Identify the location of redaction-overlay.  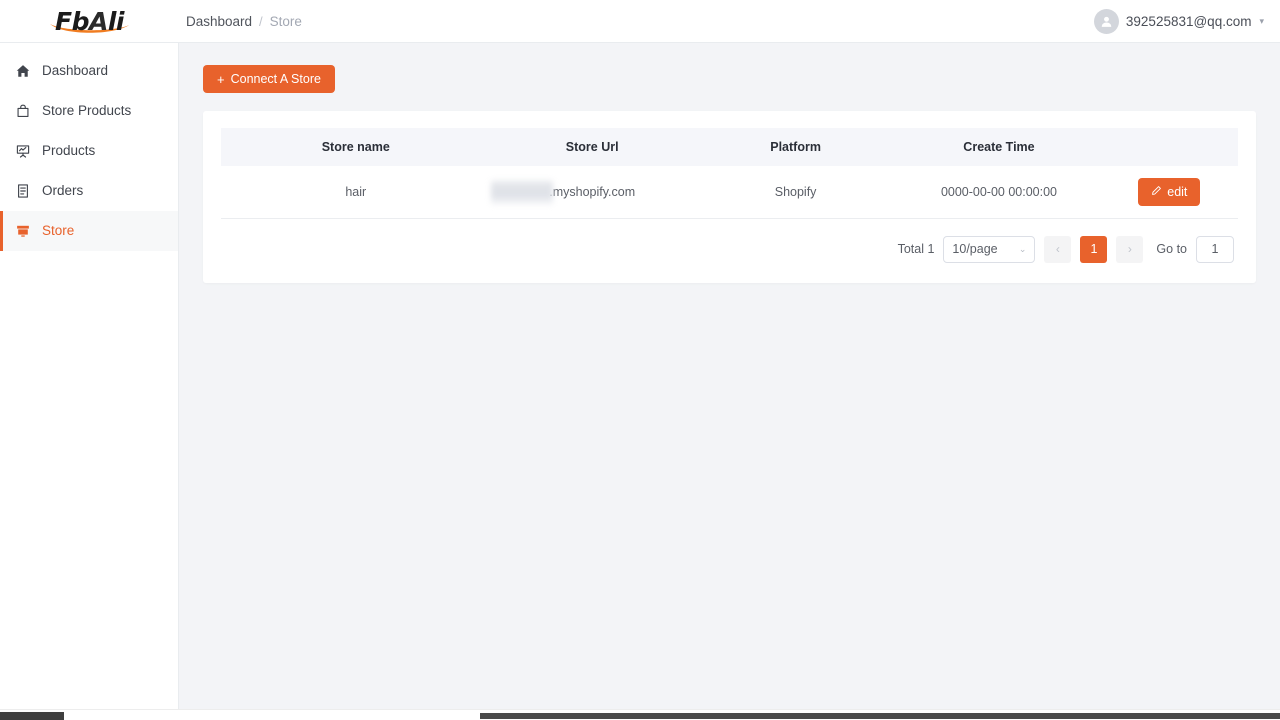
(522, 191).